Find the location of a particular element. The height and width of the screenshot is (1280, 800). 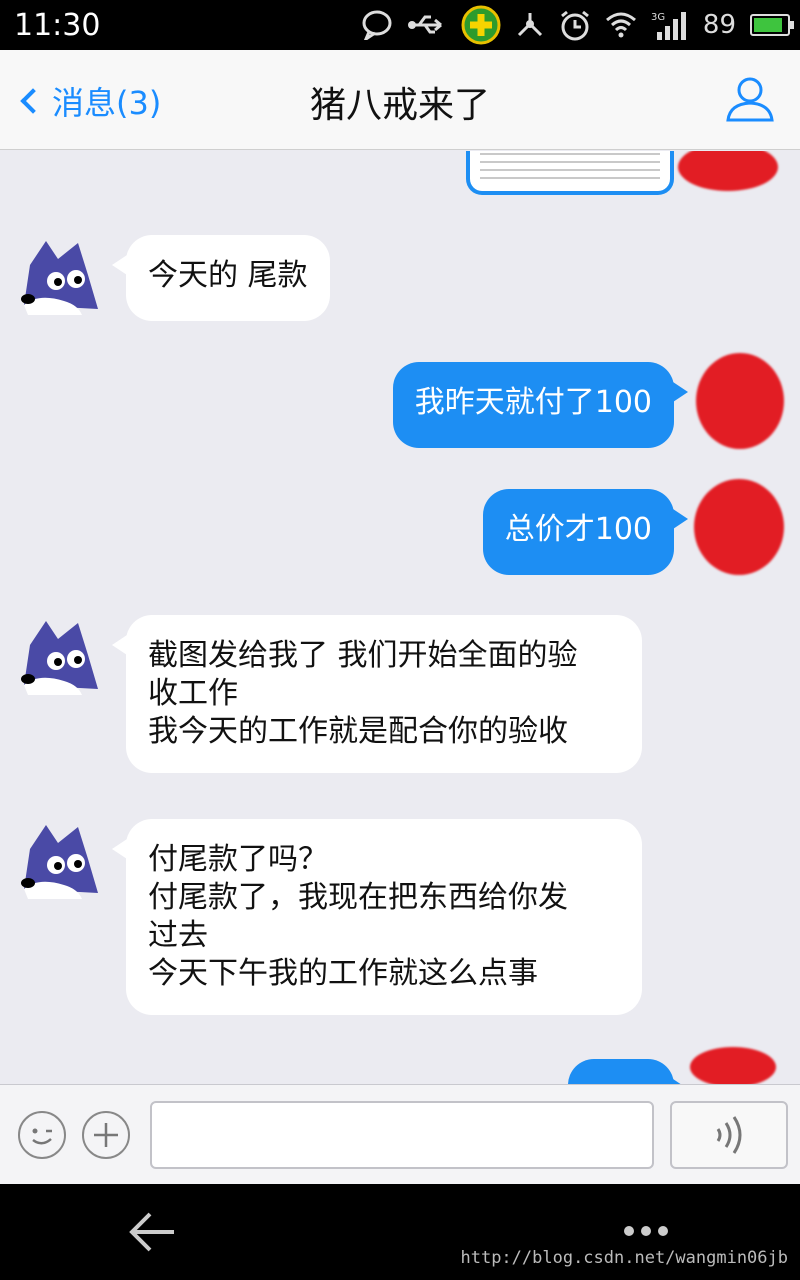

message-bubble-outgoing: 总价才100 is located at coordinates (585, 532).